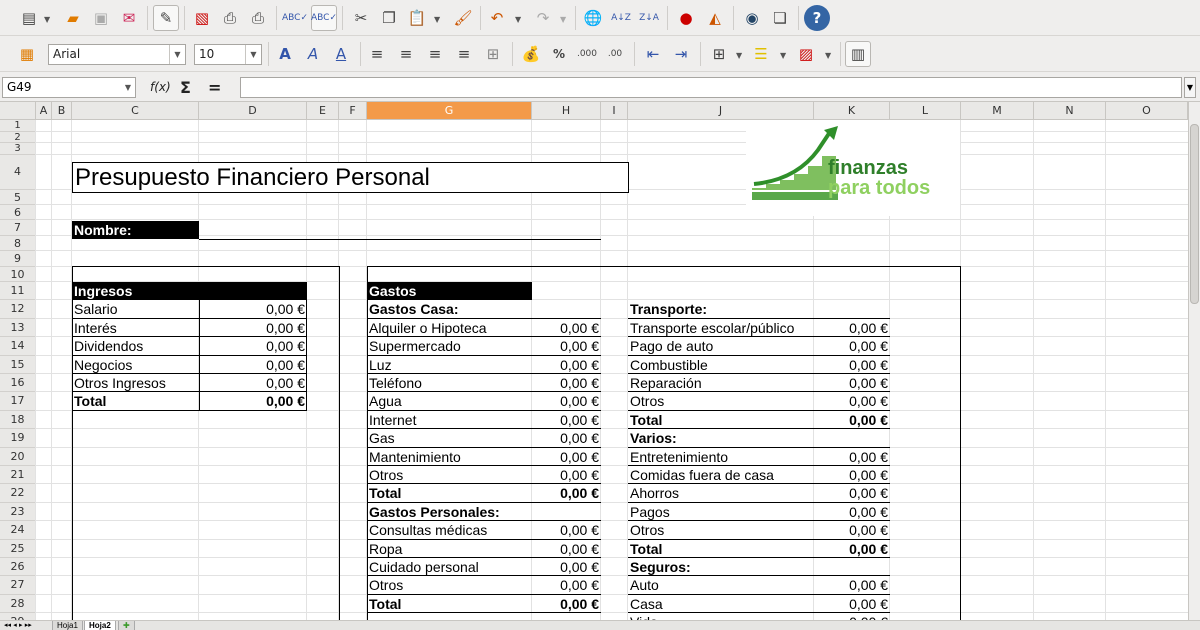  I want to click on gallery-icon: ◉, so click(752, 18).